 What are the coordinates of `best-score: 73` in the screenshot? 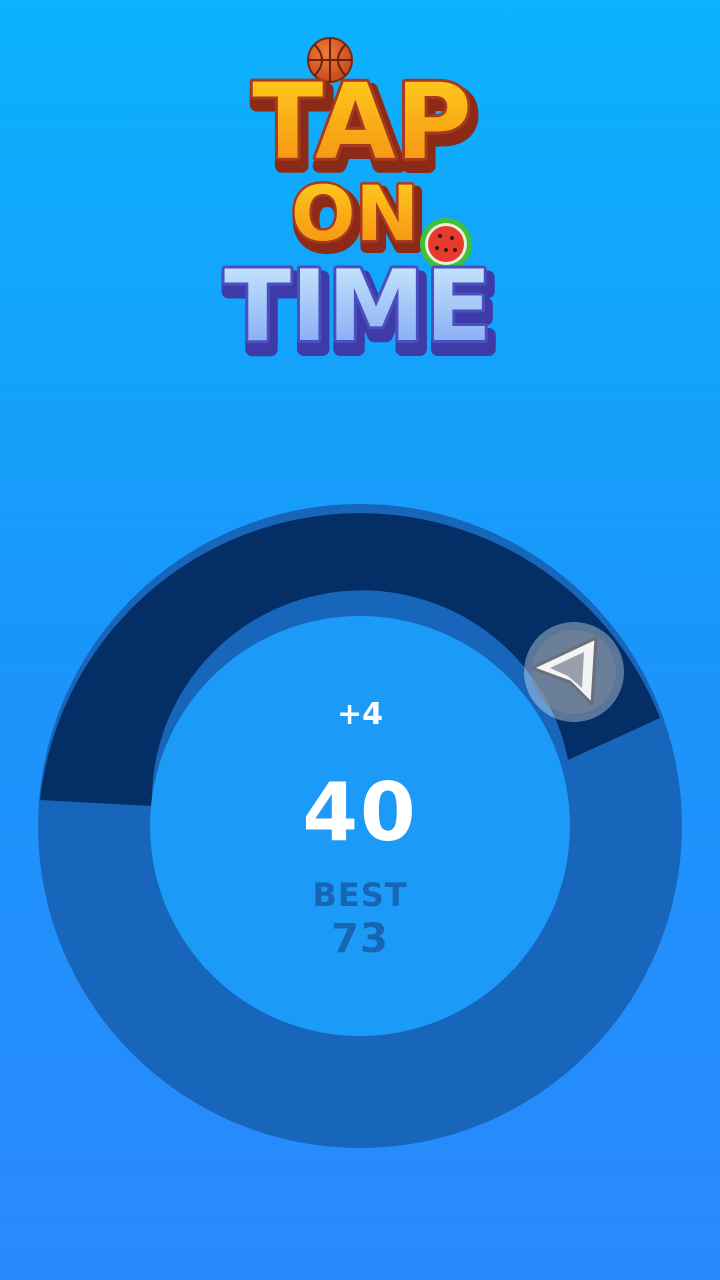 It's located at (360, 939).